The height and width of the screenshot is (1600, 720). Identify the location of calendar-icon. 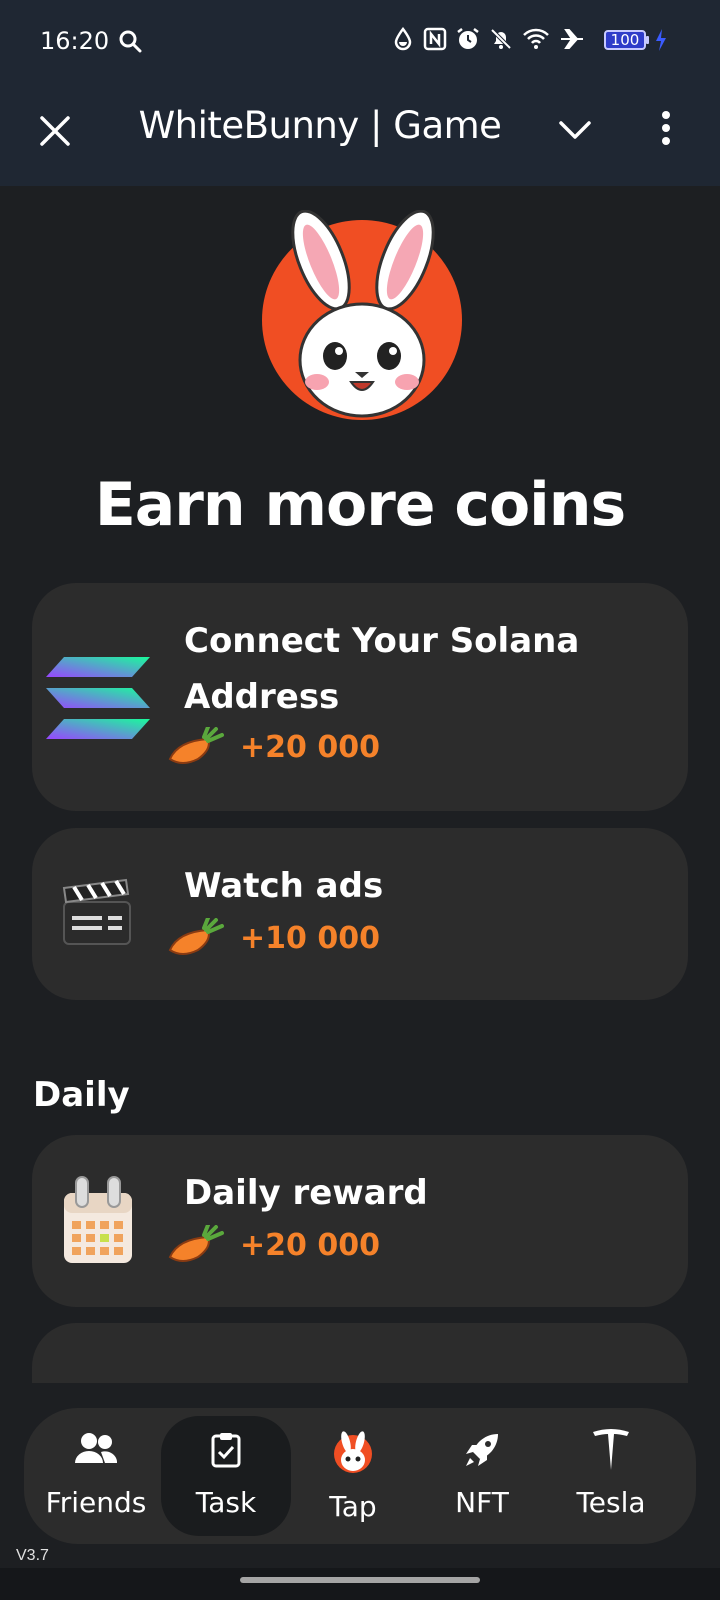
(98, 1219).